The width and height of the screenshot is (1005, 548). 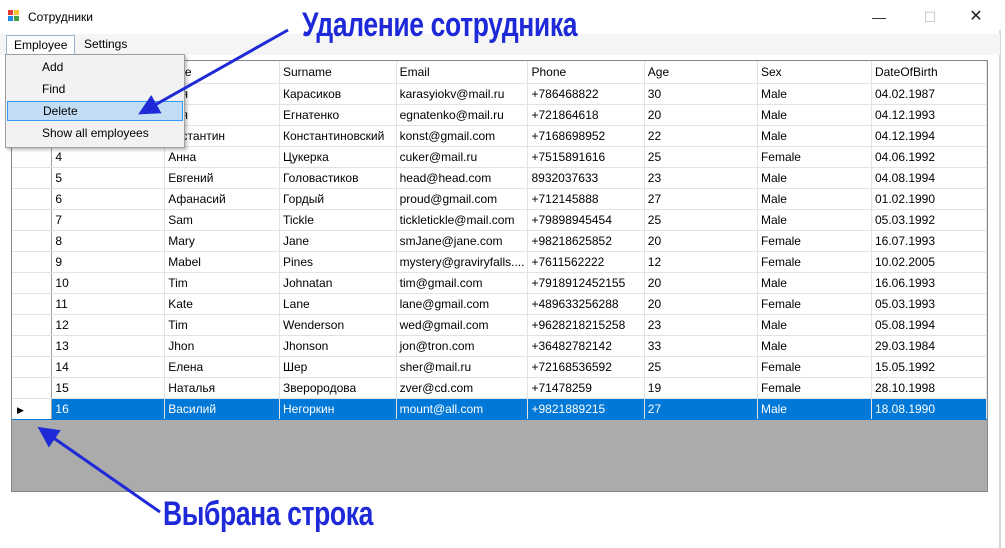 What do you see at coordinates (586, 72) in the screenshot?
I see `column-header: Phone` at bounding box center [586, 72].